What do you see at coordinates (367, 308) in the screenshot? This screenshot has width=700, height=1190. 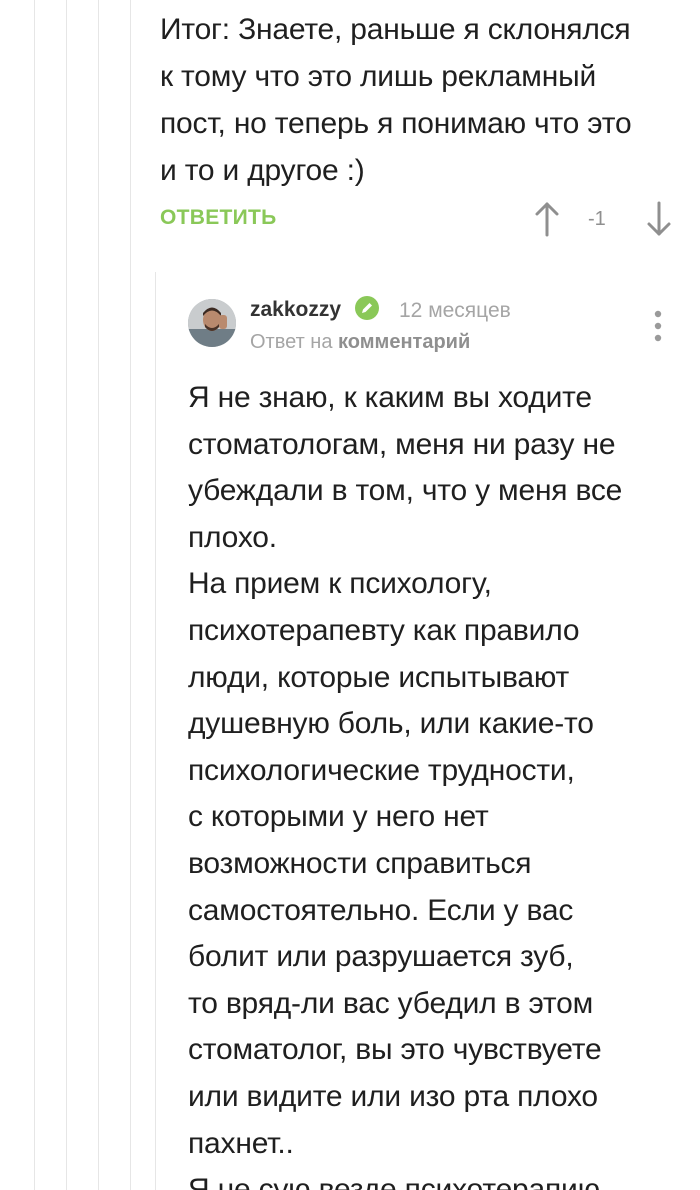 I see `verified-pencil-icon` at bounding box center [367, 308].